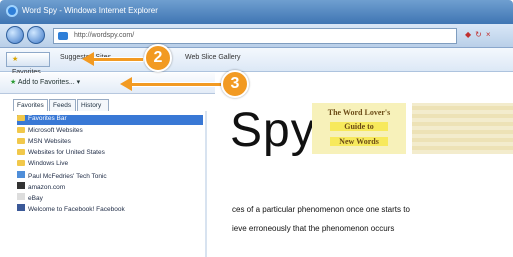 This screenshot has width=513, height=257. I want to click on favorites-button: ★ Favorites, so click(28, 64).